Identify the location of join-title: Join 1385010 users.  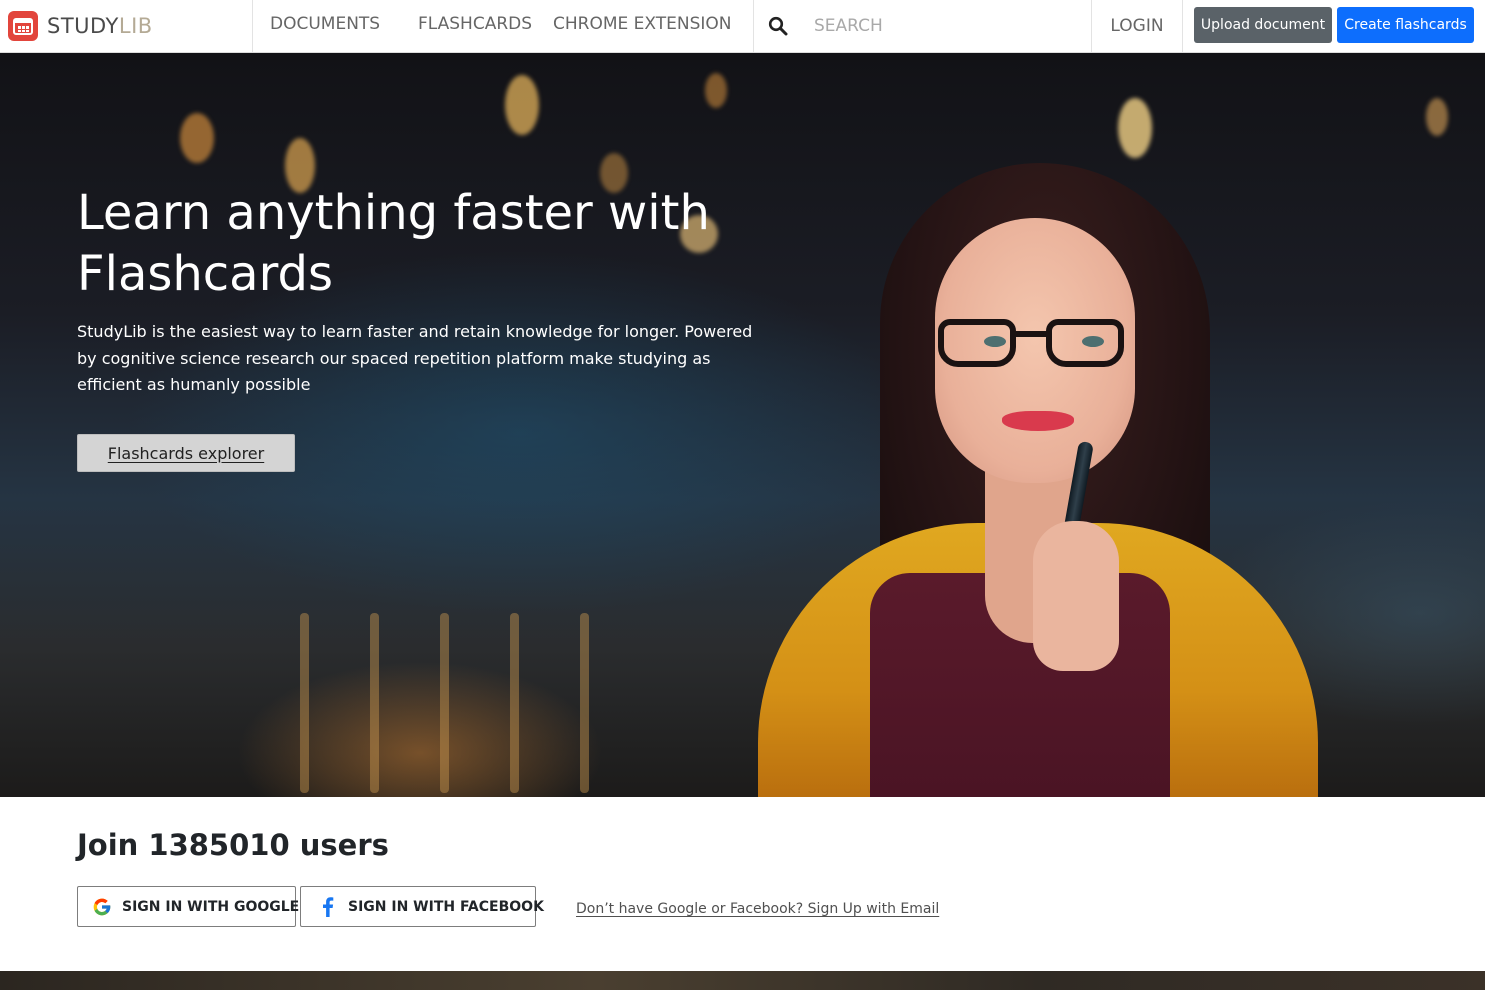
(233, 845).